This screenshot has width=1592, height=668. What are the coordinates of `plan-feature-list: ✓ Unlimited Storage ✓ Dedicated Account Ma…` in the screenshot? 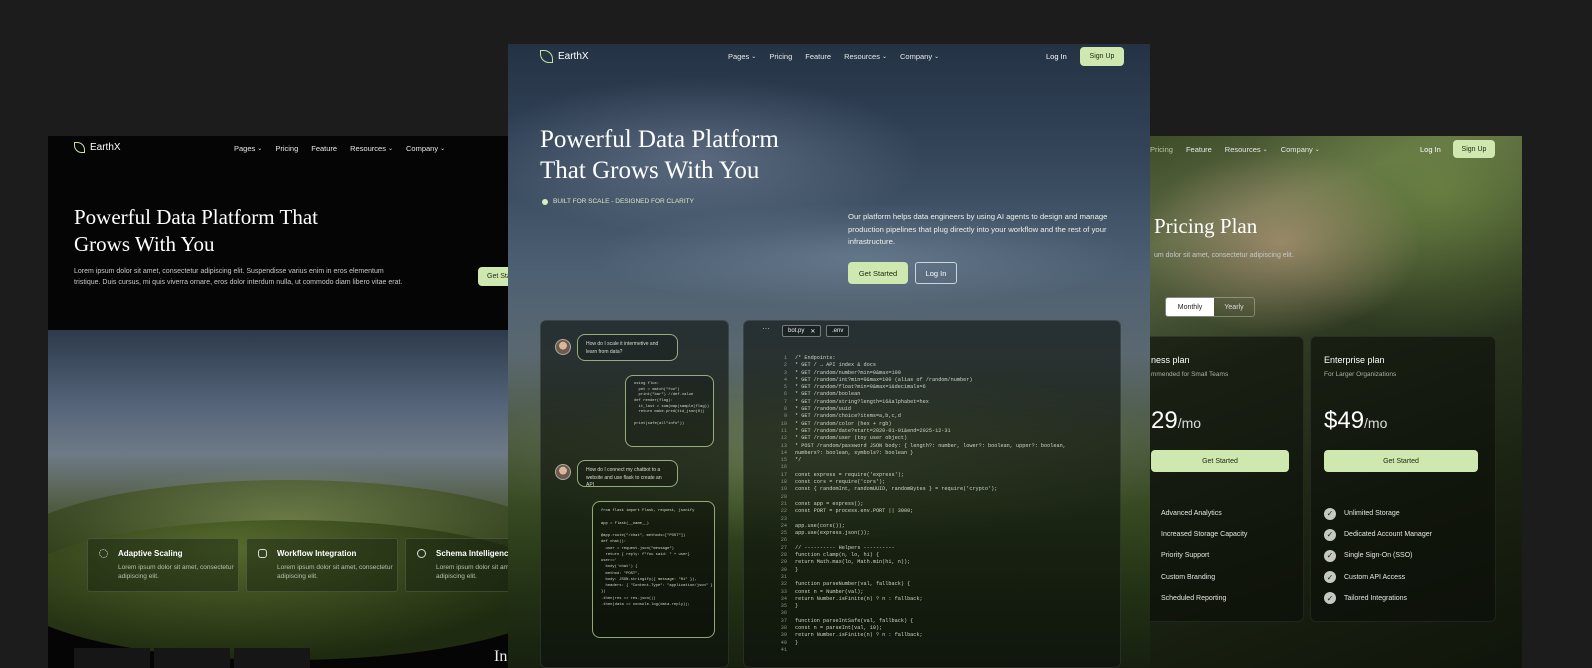 It's located at (1378, 556).